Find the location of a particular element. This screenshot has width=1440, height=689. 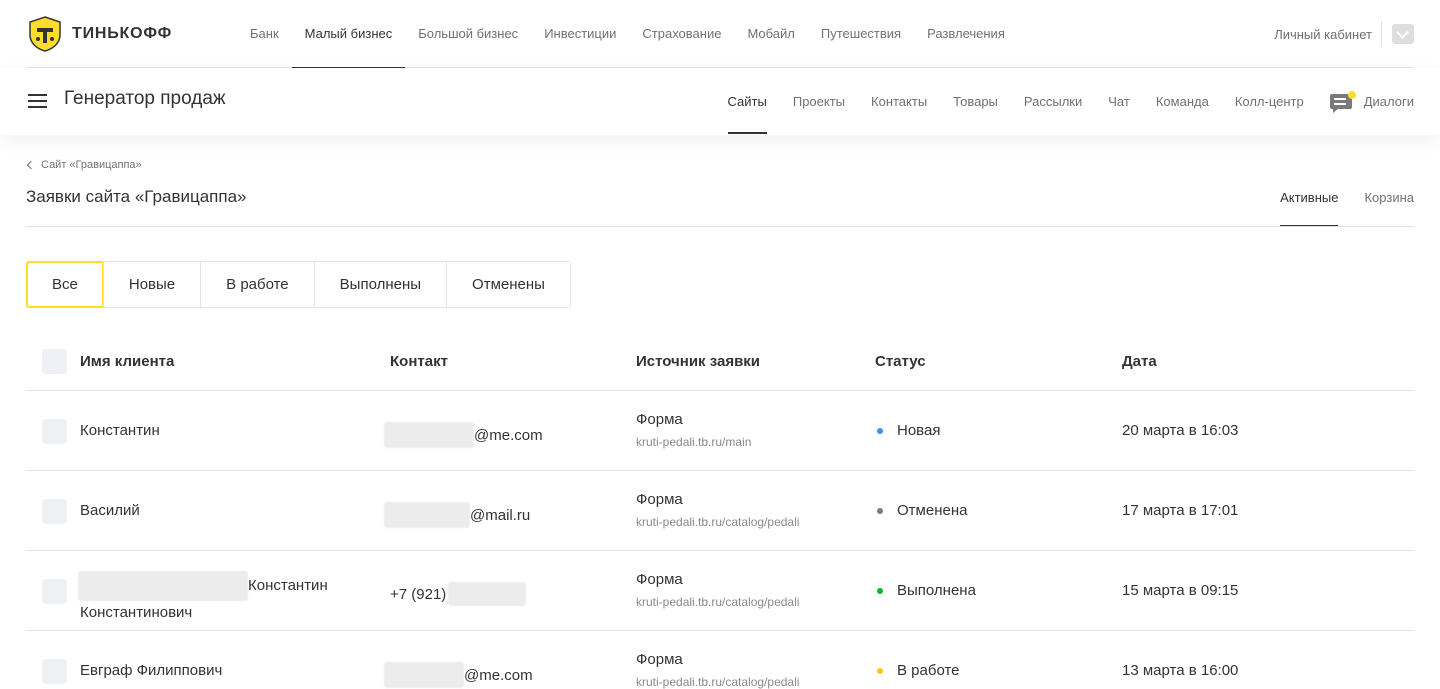

request-date: 15 марта в 09:15 is located at coordinates (1180, 590).